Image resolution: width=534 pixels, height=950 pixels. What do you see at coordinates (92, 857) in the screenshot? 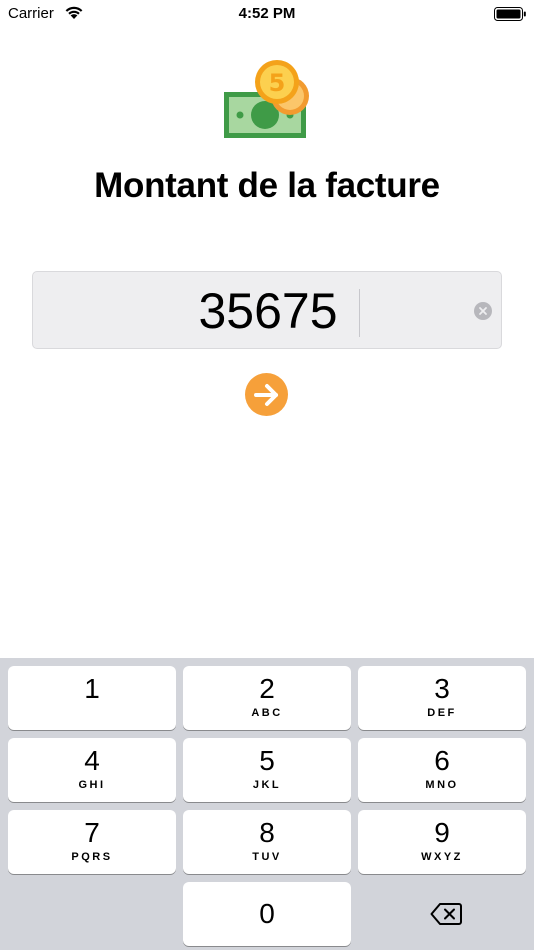
I see `key-letters: PQRS` at bounding box center [92, 857].